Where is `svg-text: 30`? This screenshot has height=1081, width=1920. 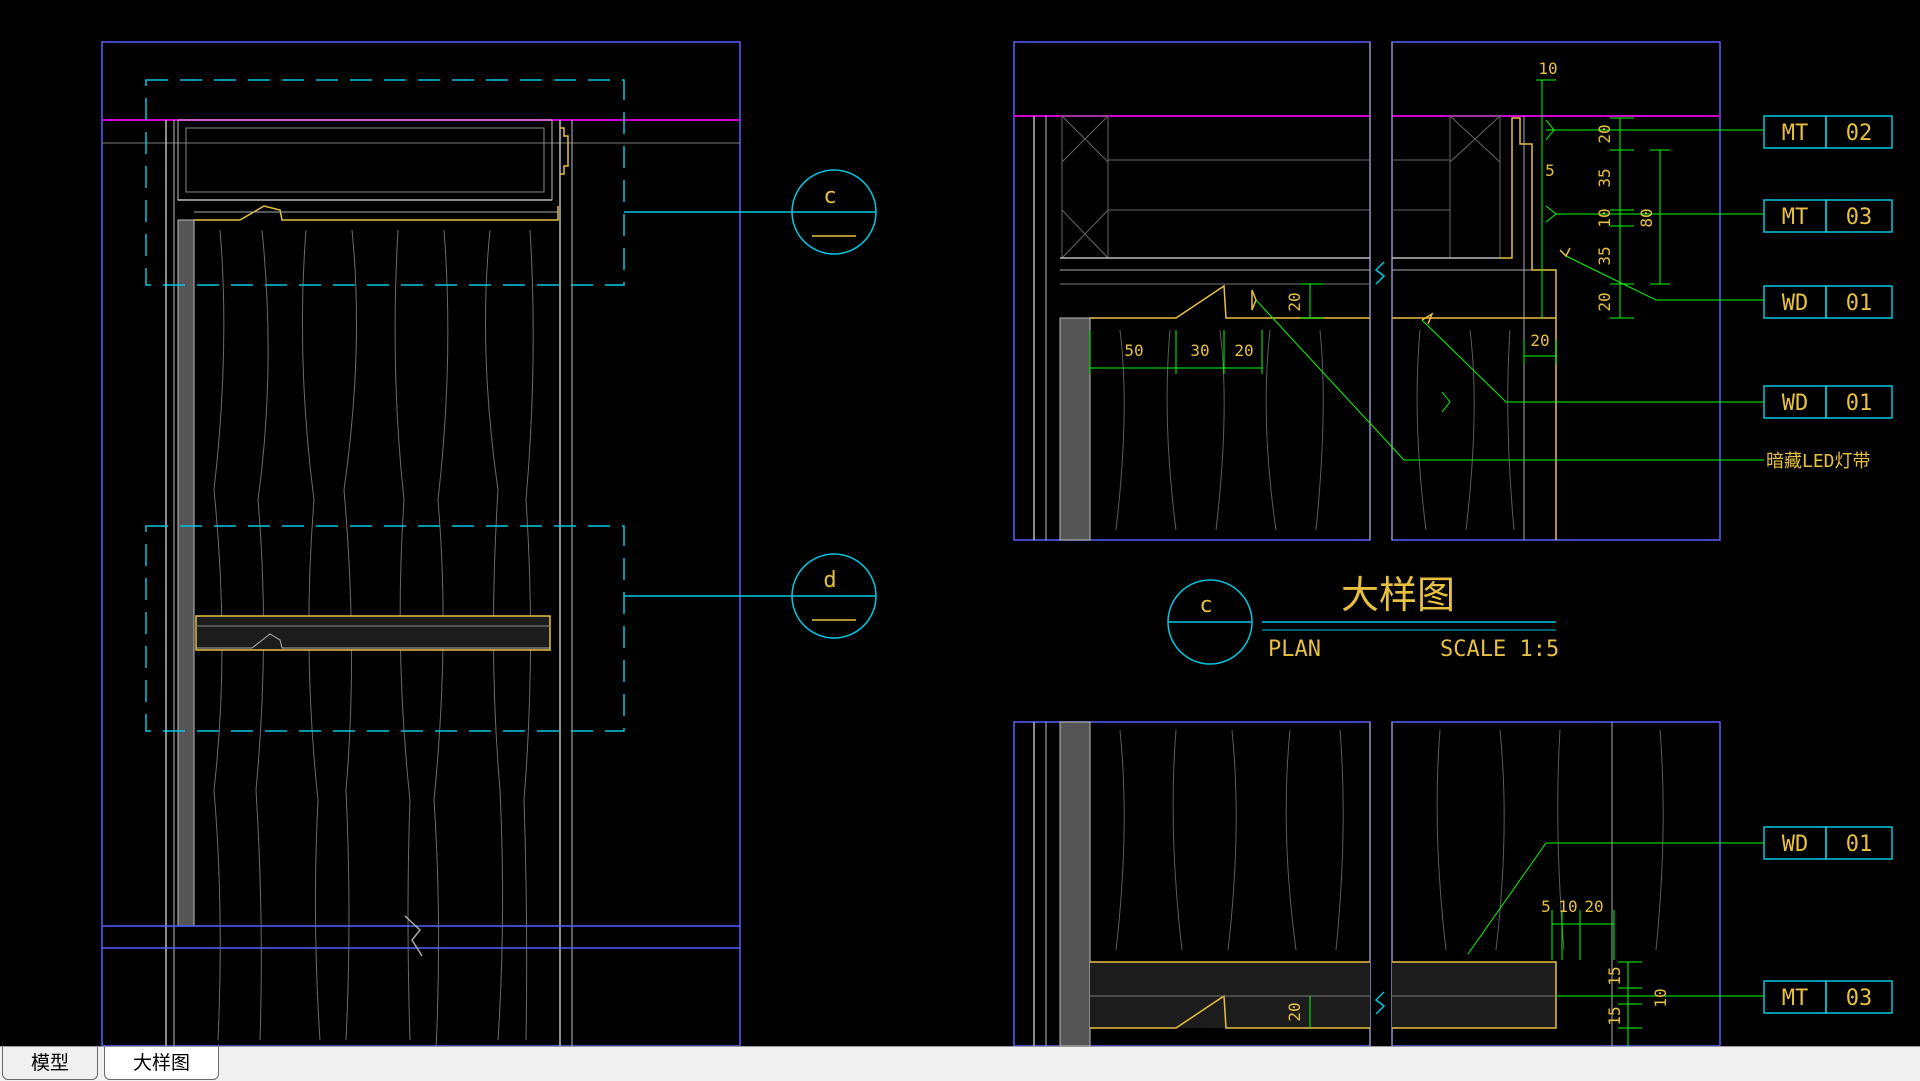
svg-text: 30 is located at coordinates (1199, 350).